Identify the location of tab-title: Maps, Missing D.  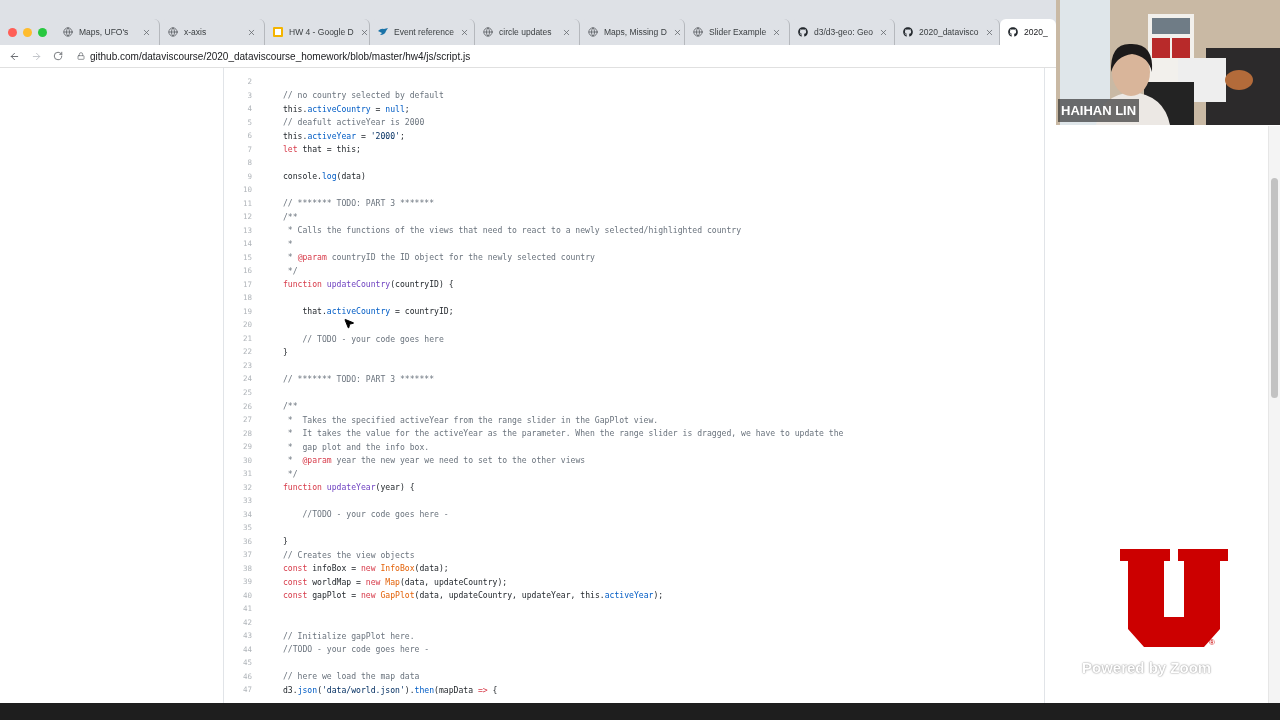
(635, 32).